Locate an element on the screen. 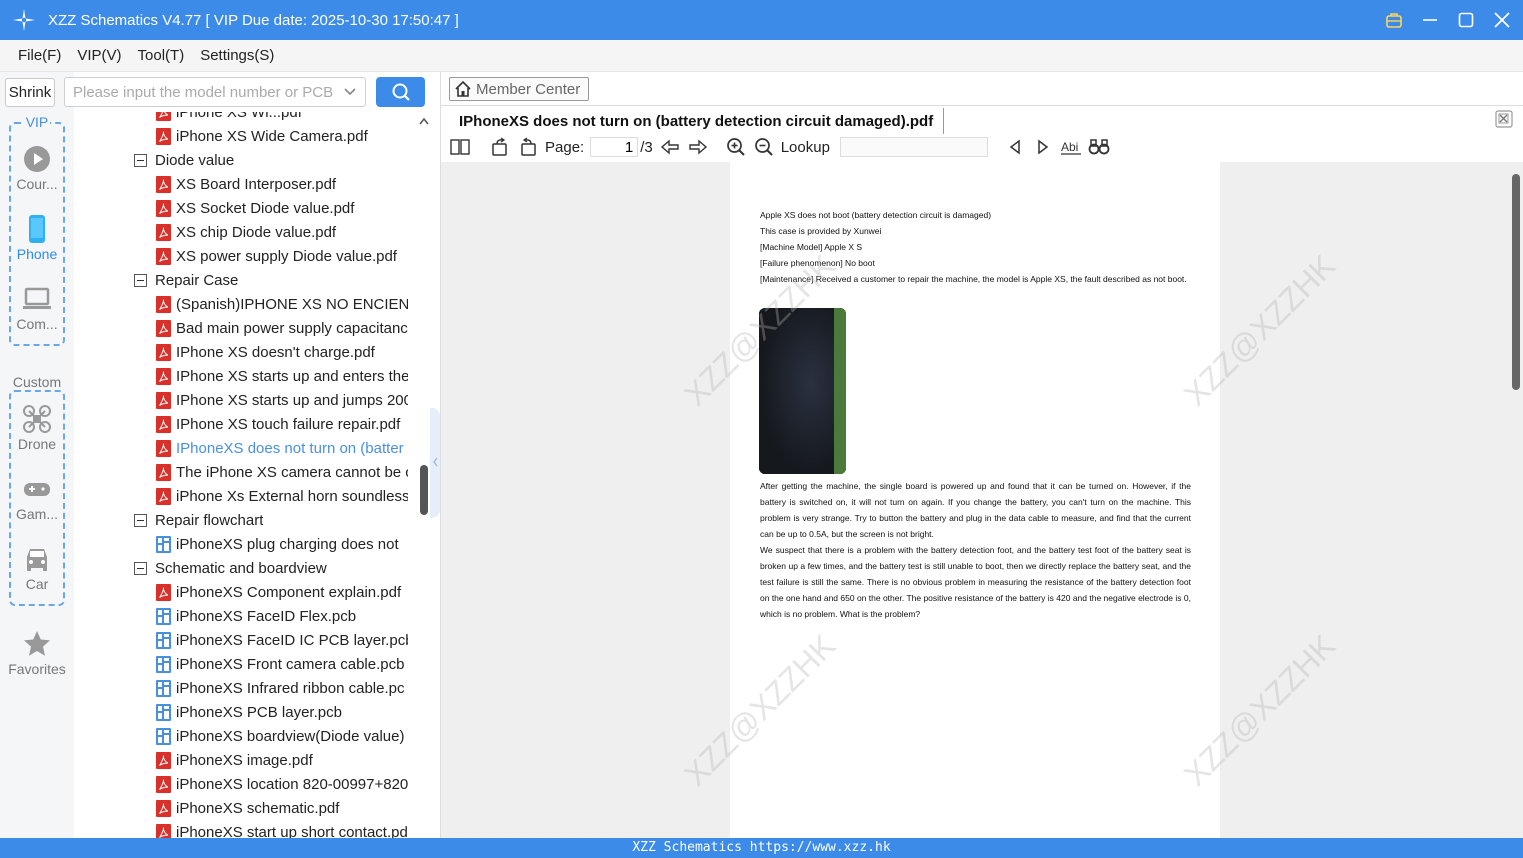 Image resolution: width=1523 pixels, height=858 pixels. tree-file: IPhoneXS does not turn on (batter is located at coordinates (282, 448).